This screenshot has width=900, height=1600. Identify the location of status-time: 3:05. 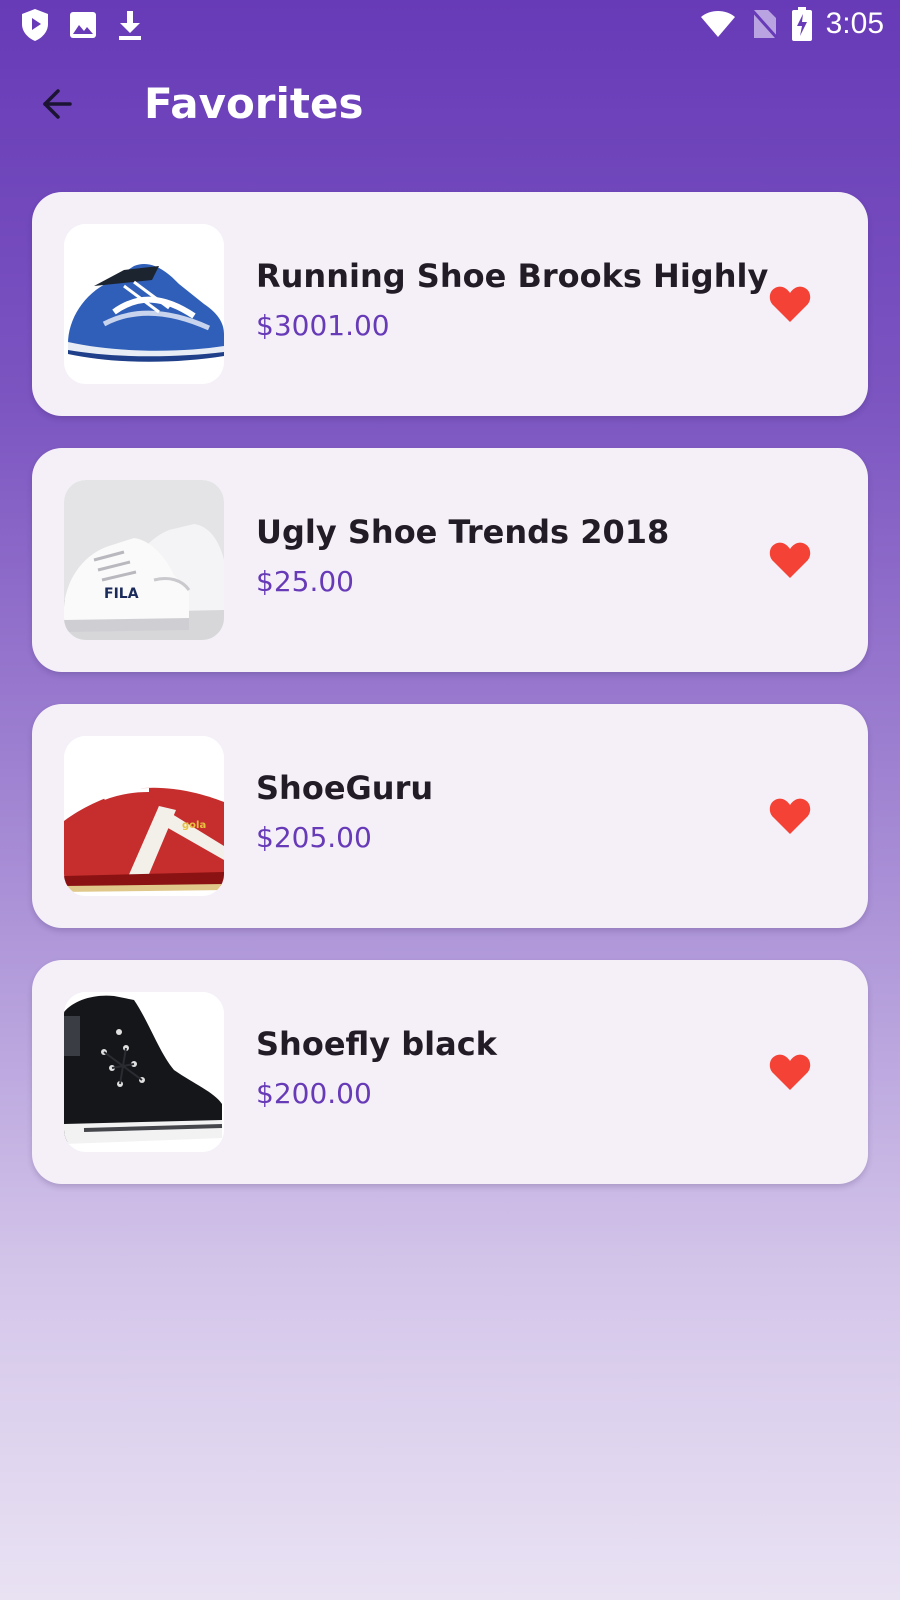
(854, 23).